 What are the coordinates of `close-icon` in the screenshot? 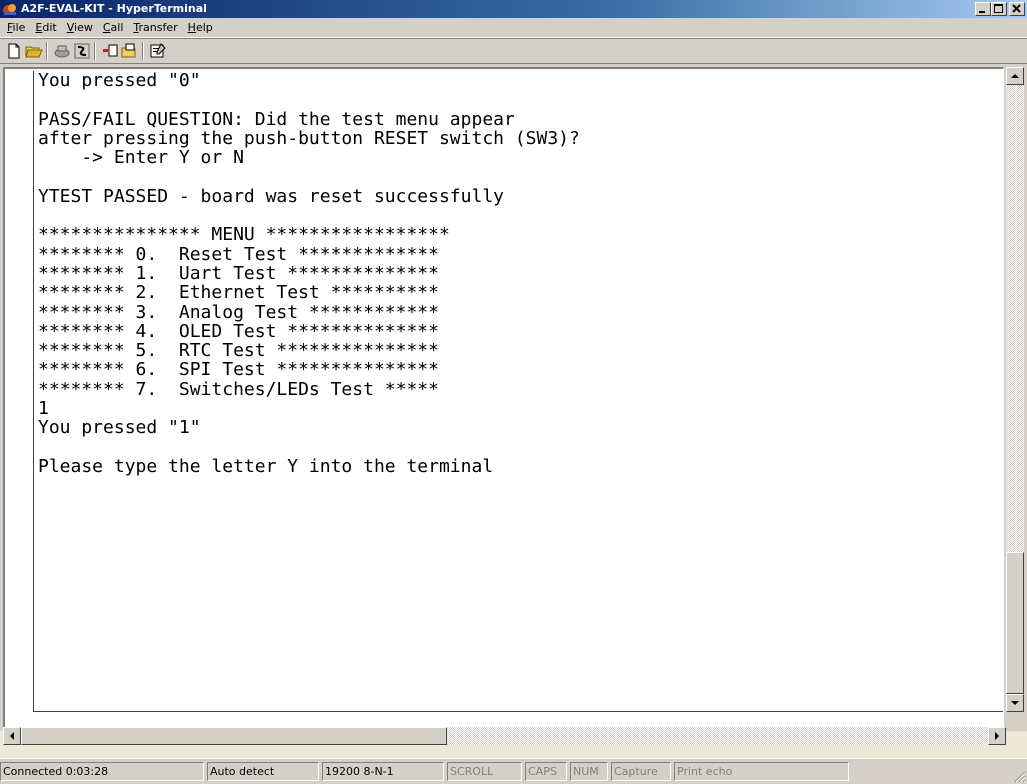 It's located at (1016, 8).